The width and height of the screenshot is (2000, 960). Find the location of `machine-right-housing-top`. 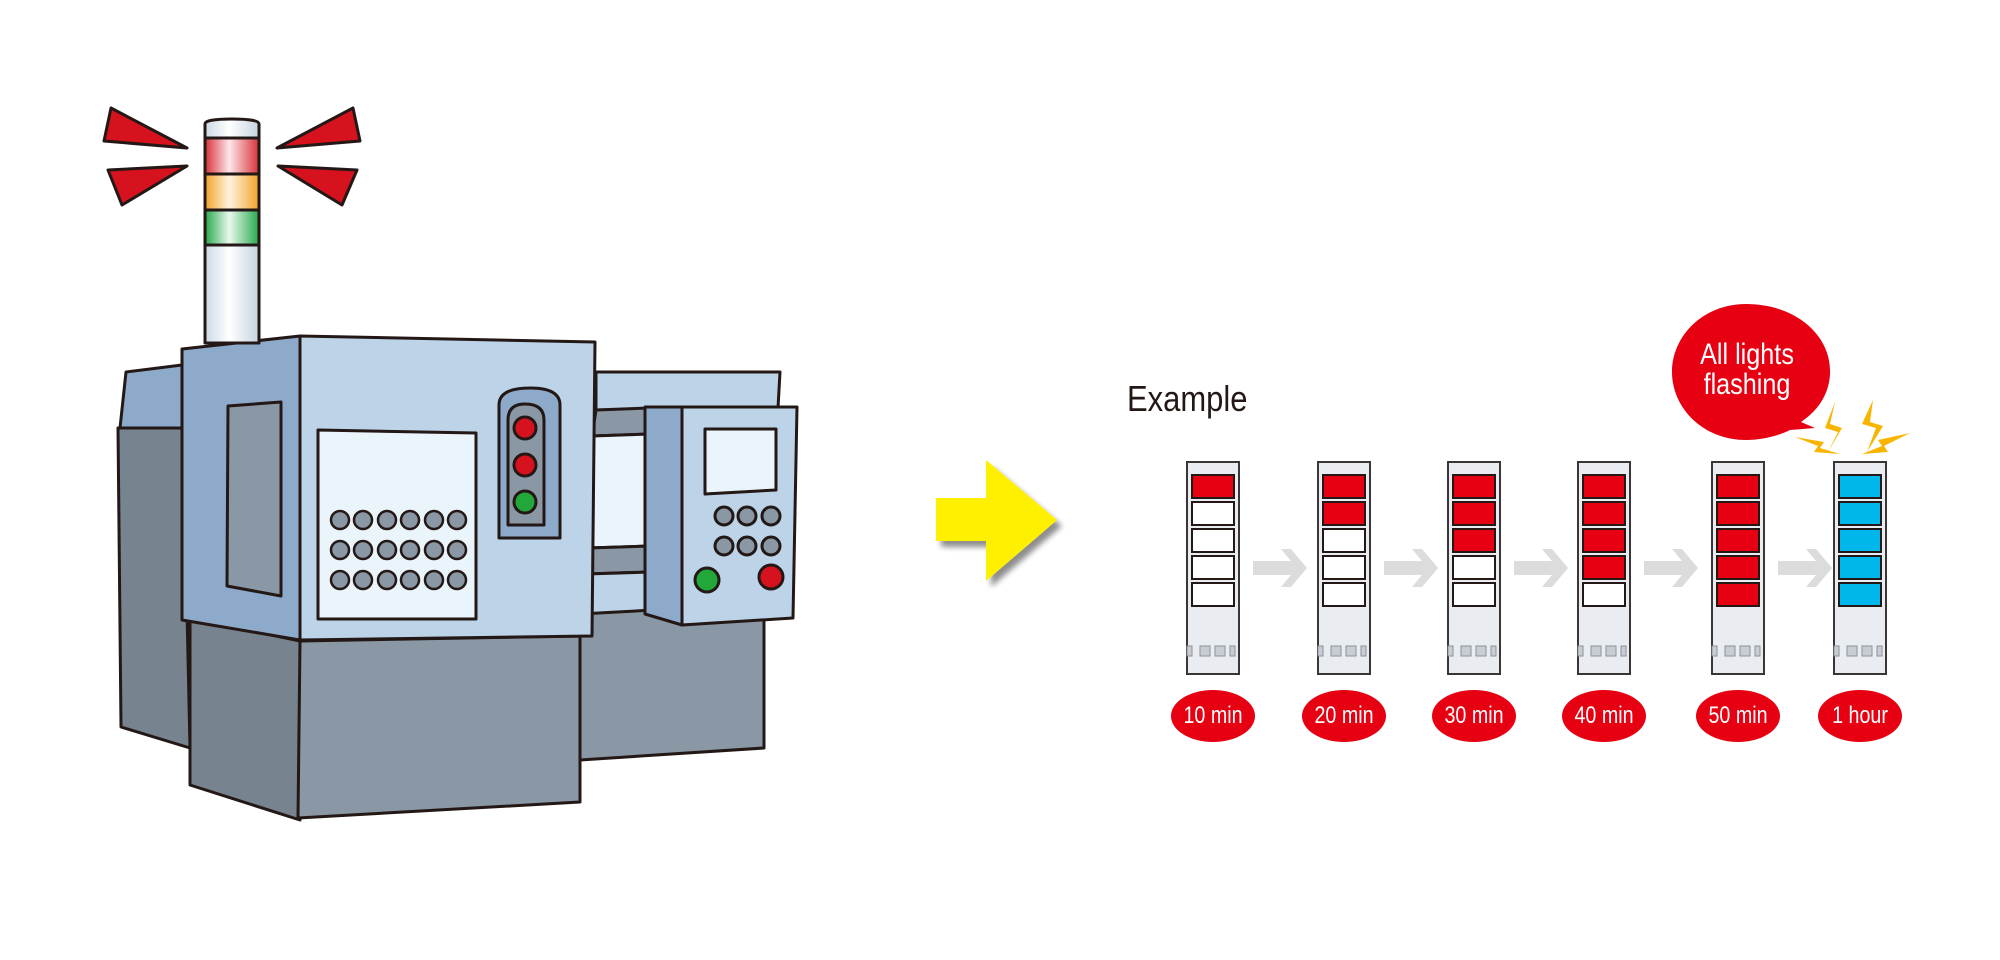

machine-right-housing-top is located at coordinates (688, 391).